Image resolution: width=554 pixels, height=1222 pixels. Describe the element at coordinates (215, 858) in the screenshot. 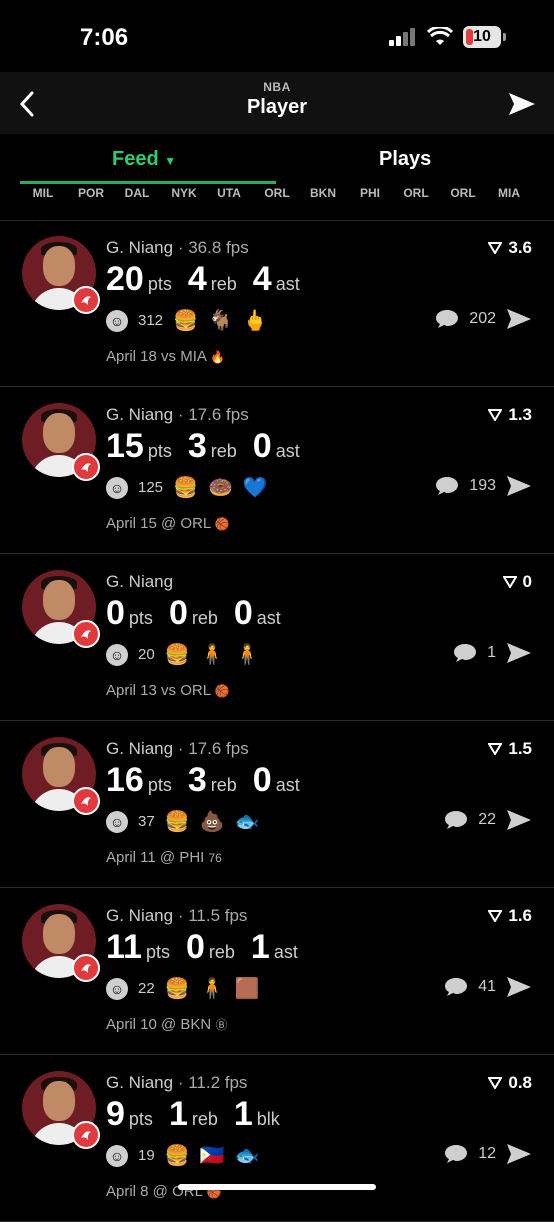

I see `team-logo: 76` at that location.